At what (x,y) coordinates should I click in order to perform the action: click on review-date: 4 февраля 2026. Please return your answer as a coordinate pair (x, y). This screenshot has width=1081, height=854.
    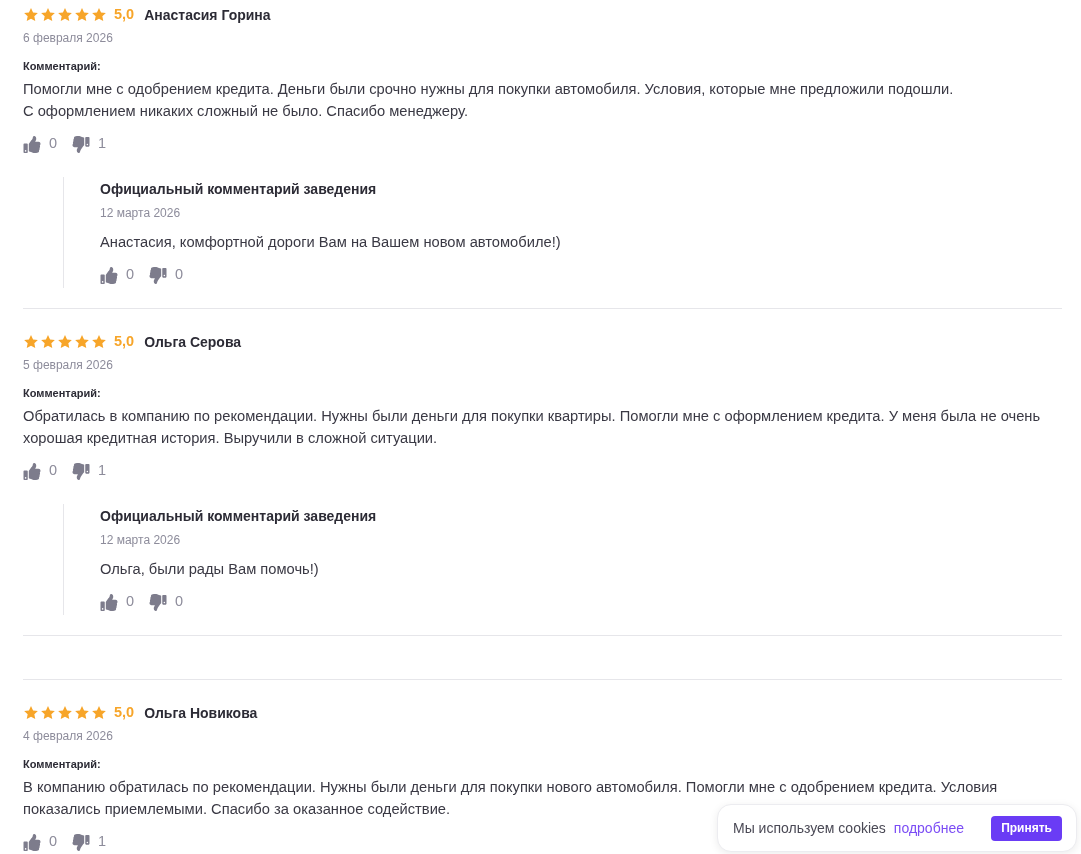
    Looking at the image, I should click on (68, 736).